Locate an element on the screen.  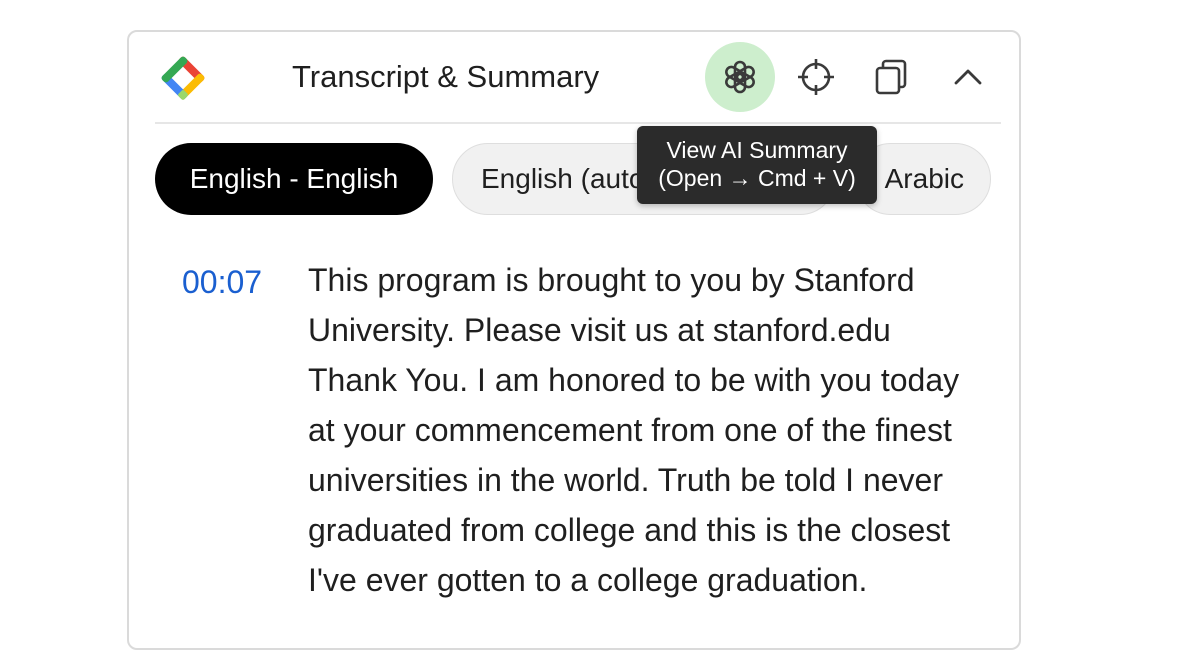
openai-icon is located at coordinates (740, 77).